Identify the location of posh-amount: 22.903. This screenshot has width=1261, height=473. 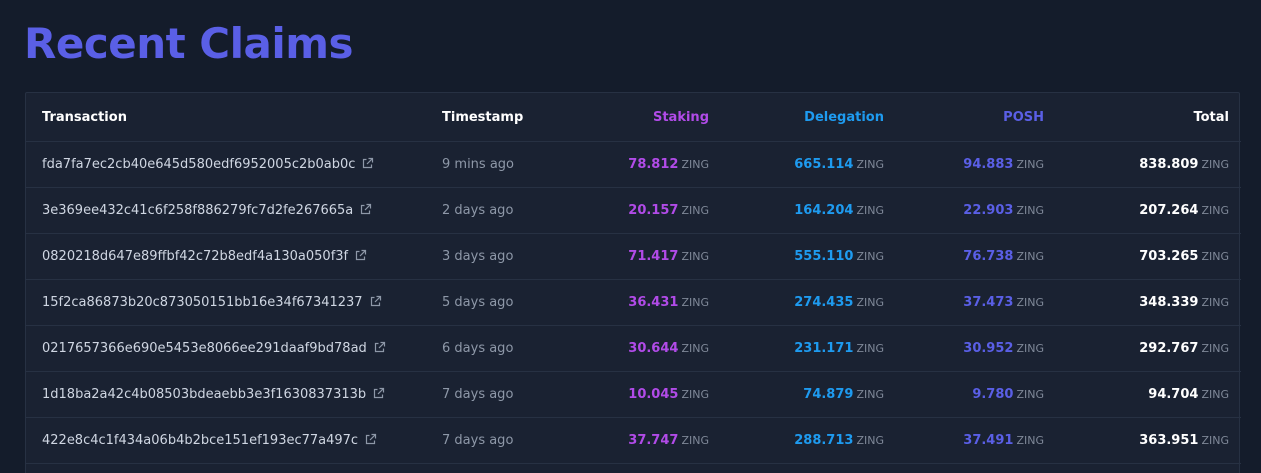
(988, 210).